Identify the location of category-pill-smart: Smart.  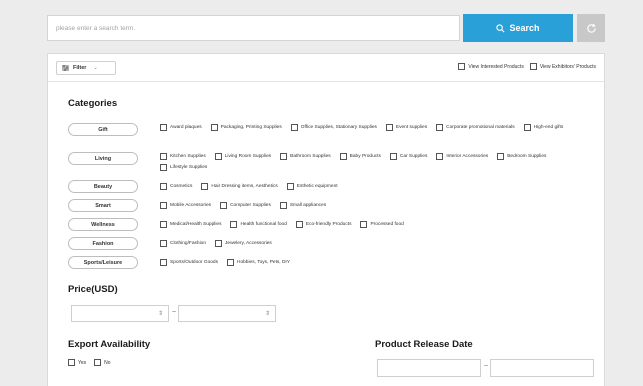
(103, 205).